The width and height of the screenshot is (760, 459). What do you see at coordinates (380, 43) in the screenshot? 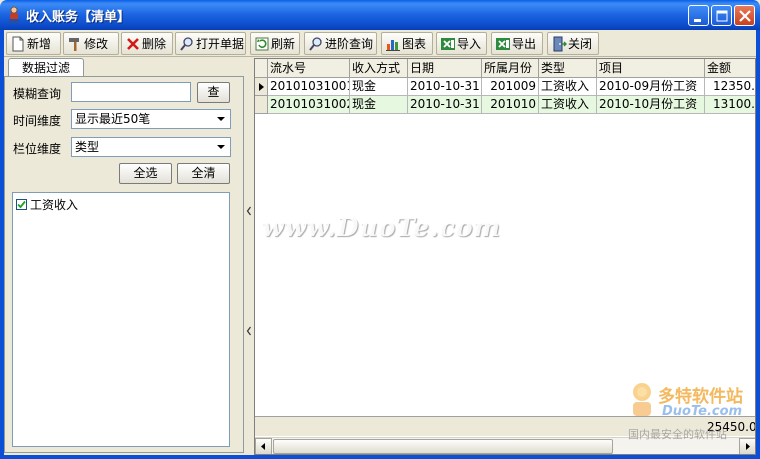
I see `toolbar: 新增 修改 删除 打开单据 刷新 进阶查询 图表 导入 导出 关闭` at bounding box center [380, 43].